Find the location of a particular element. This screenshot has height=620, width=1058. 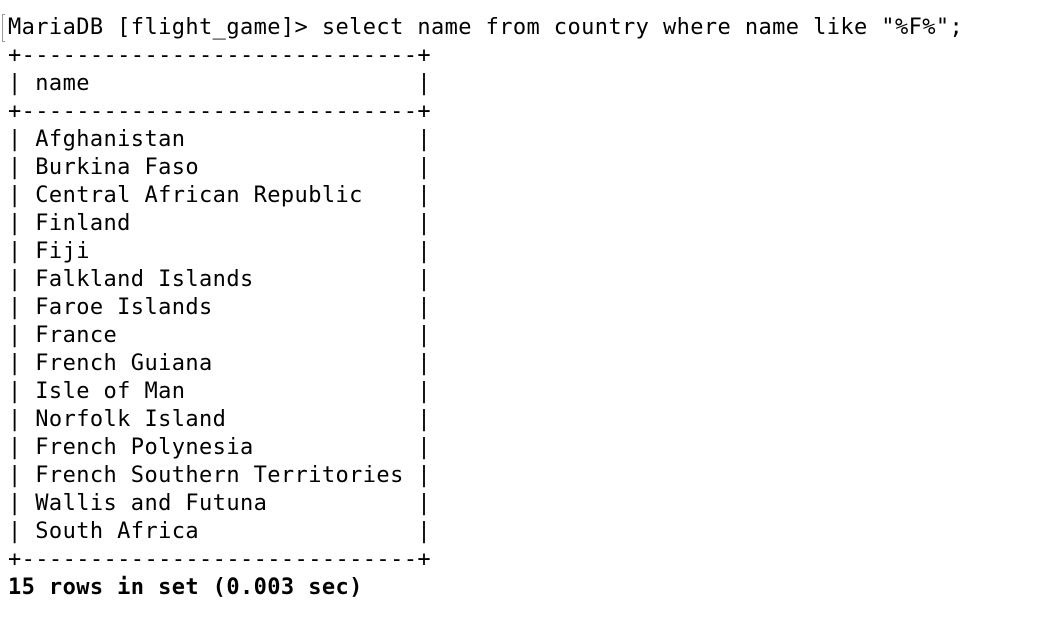

table-row: | French Polynesia | is located at coordinates (219, 447).